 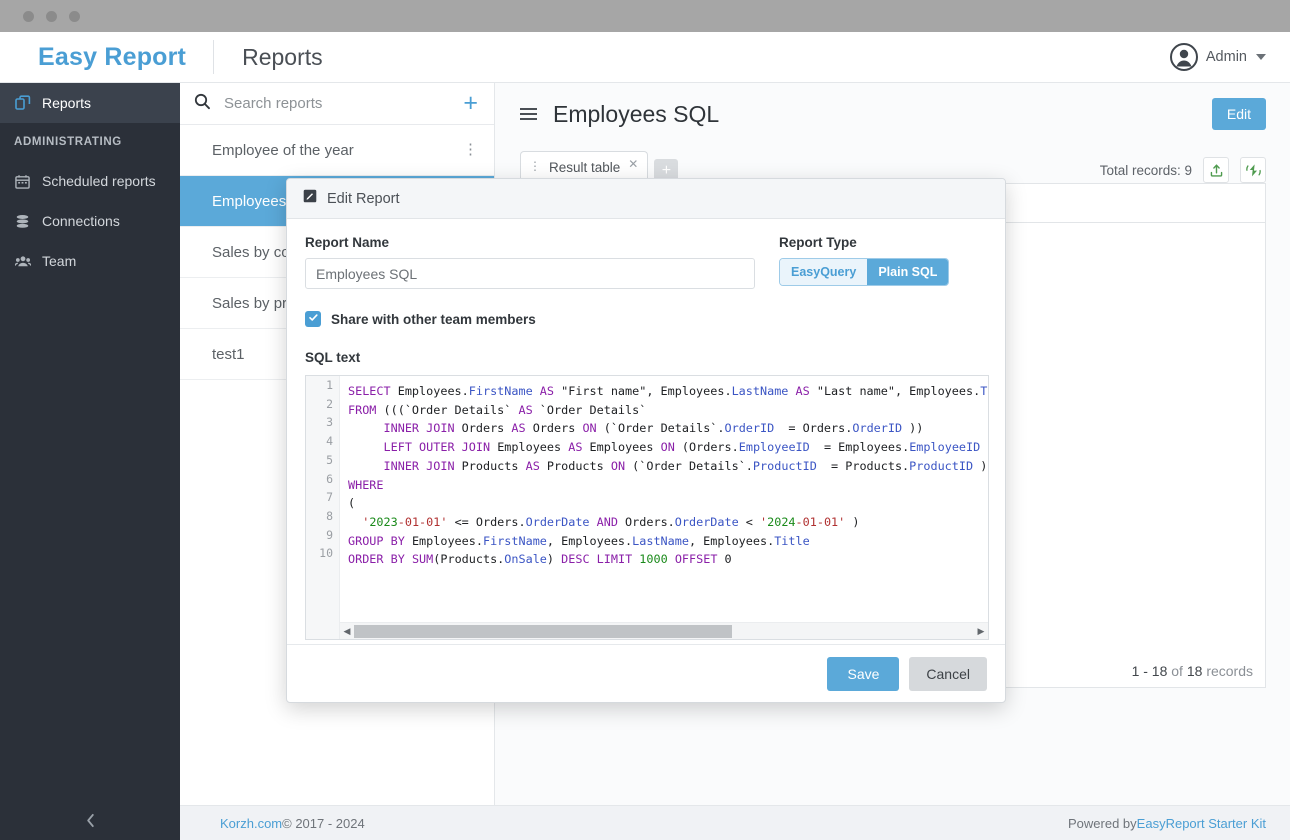 I want to click on cancel-button: Cancel, so click(x=948, y=673).